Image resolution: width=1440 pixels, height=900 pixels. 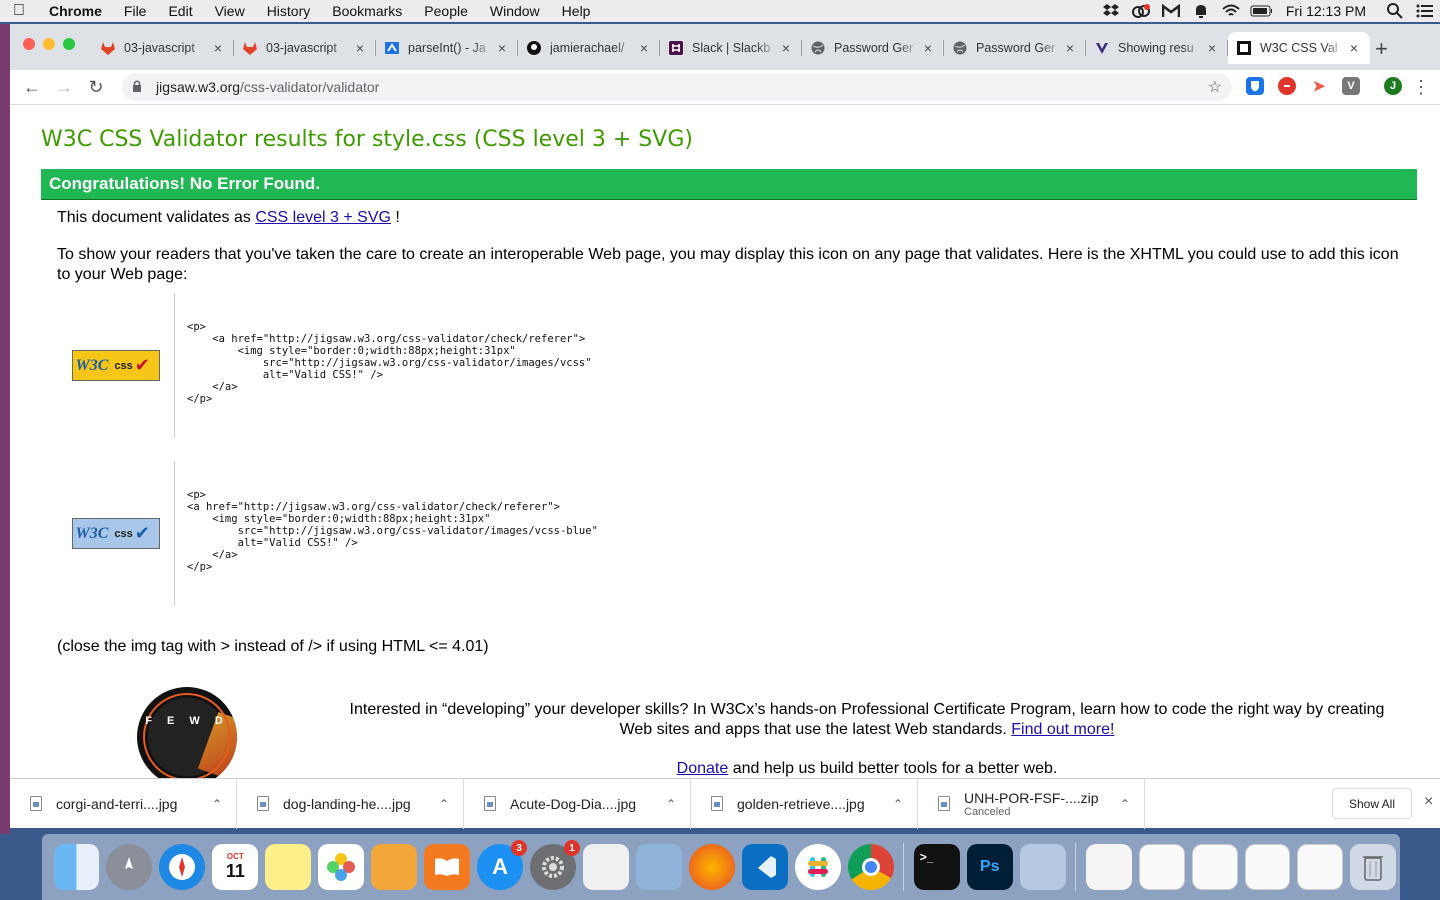 I want to click on notification-bell-icon, so click(x=1201, y=11).